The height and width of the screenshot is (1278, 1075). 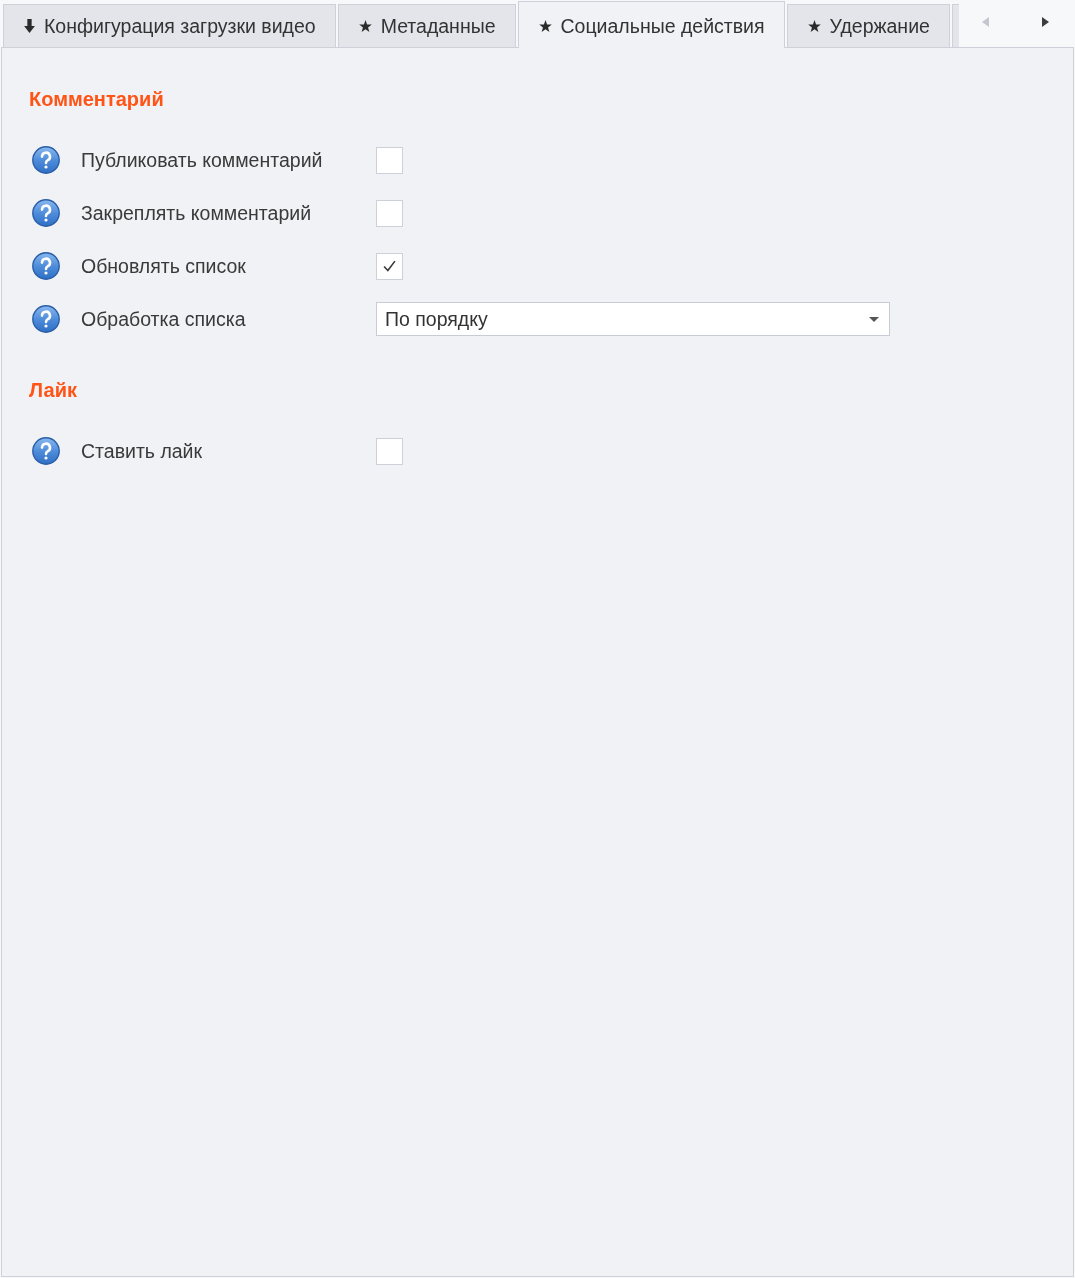 I want to click on tab: Социальные действия, so click(x=651, y=24).